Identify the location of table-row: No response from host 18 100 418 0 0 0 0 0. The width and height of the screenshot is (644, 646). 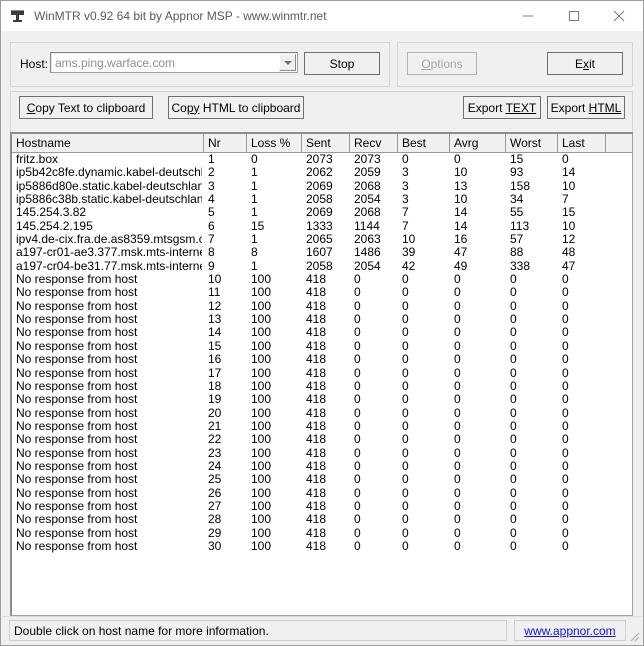
(322, 386).